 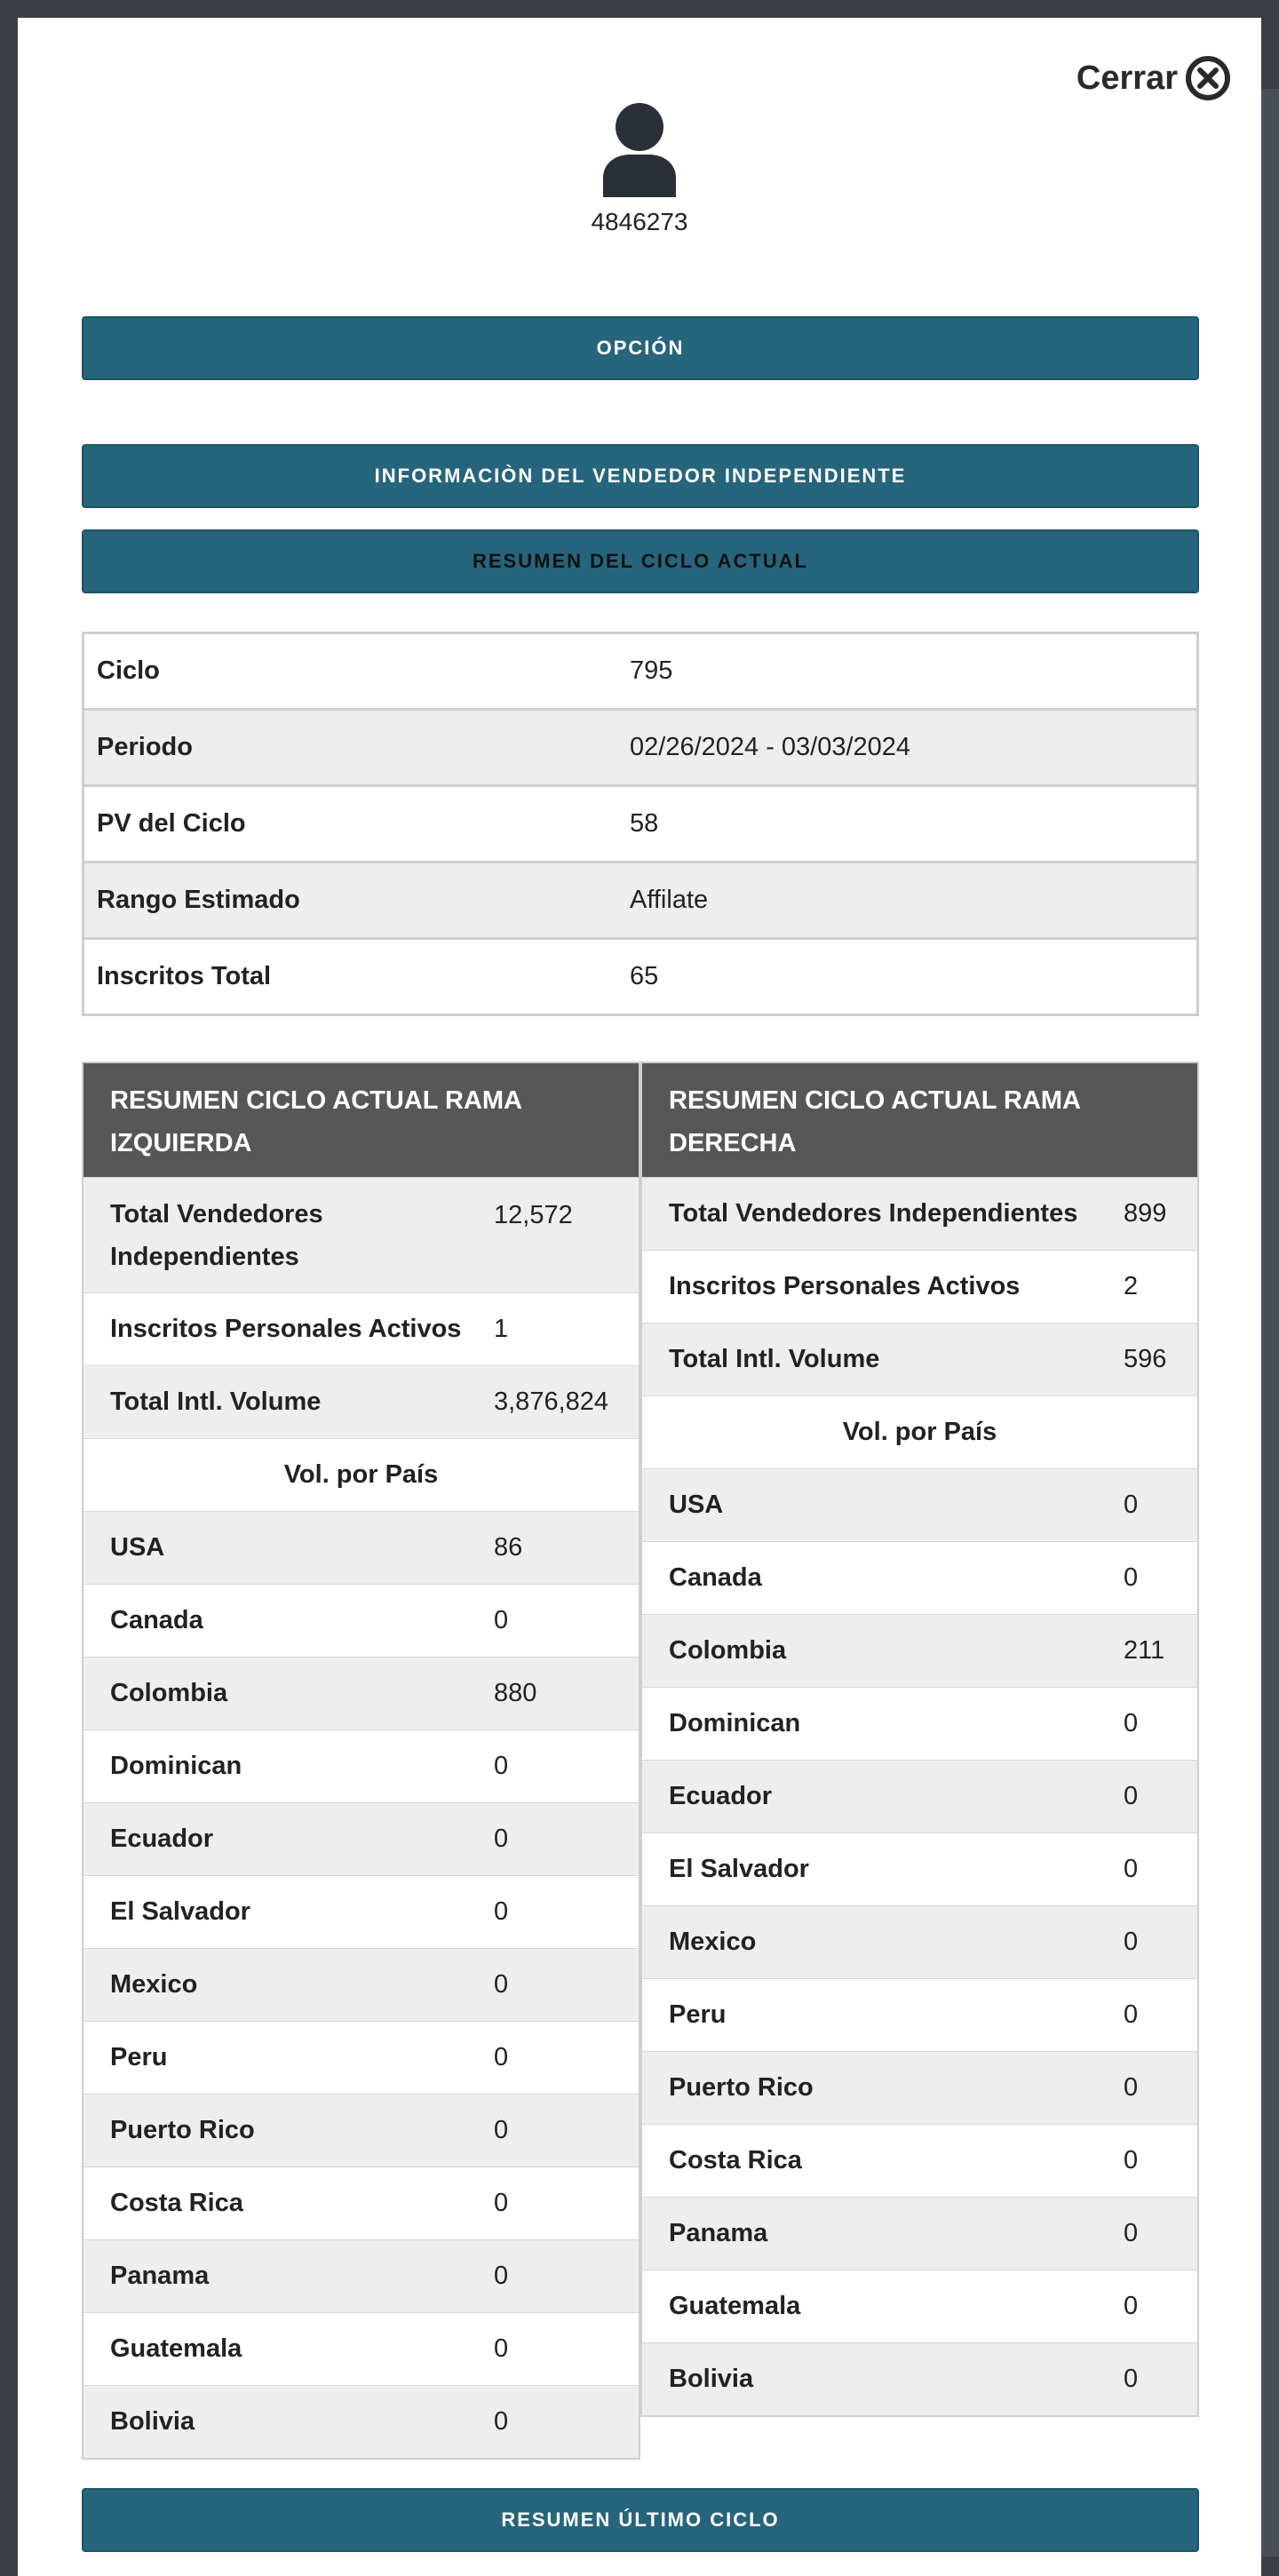 What do you see at coordinates (919, 1577) in the screenshot?
I see `table-row: Canada 0` at bounding box center [919, 1577].